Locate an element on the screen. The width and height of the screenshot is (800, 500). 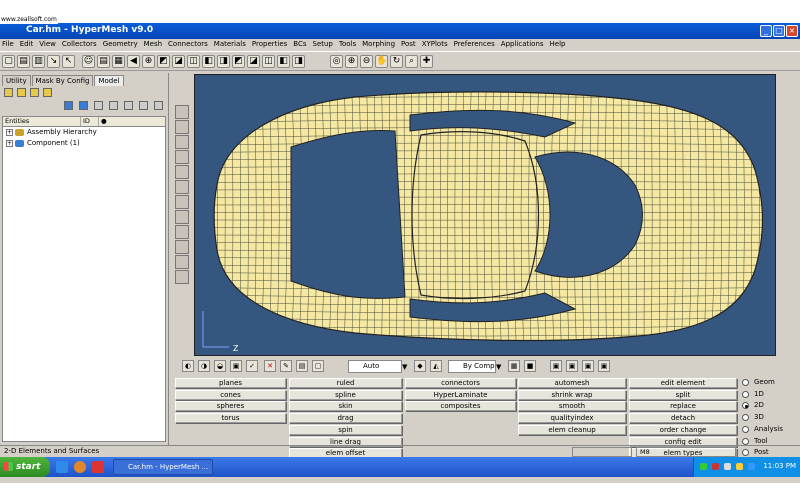
filter-icon is located at coordinates (34, 92).